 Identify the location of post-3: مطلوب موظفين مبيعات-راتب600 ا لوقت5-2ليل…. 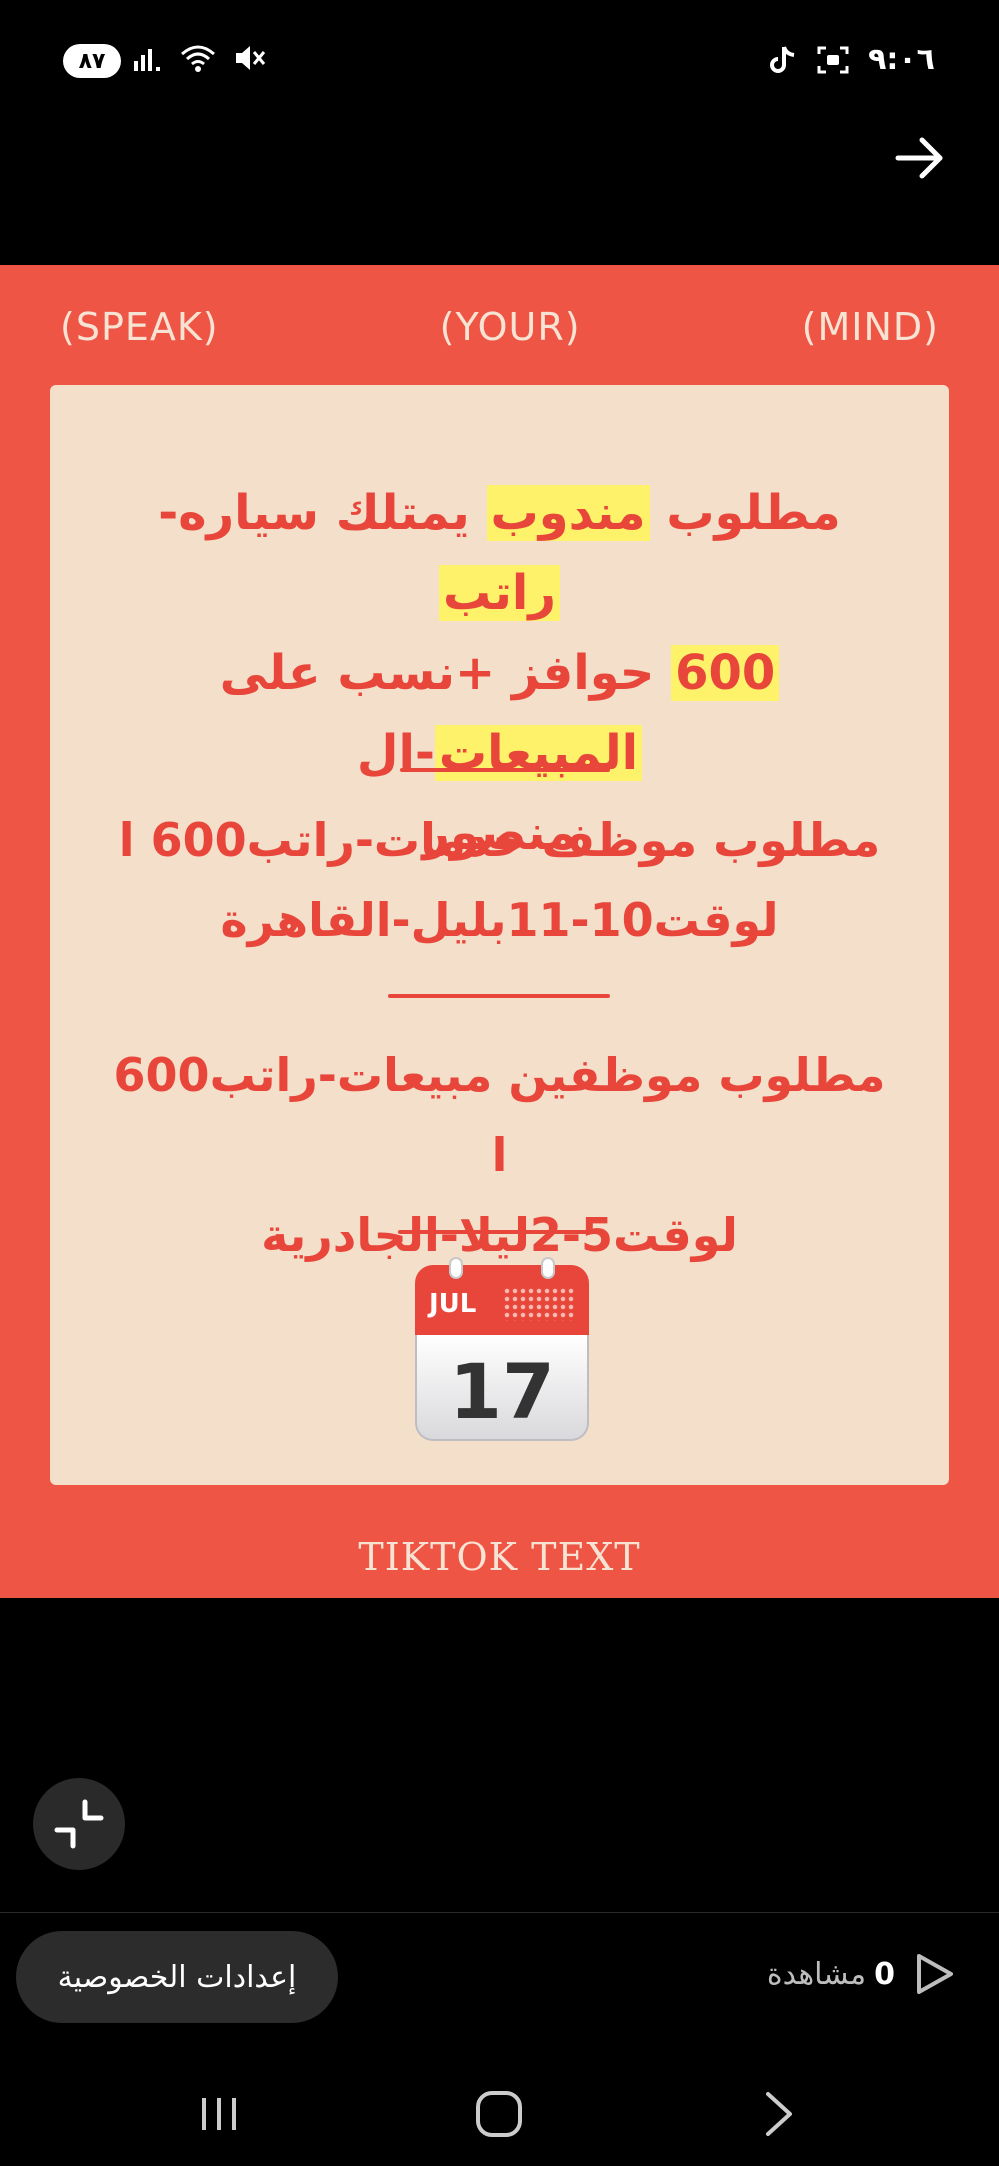
(499, 1155).